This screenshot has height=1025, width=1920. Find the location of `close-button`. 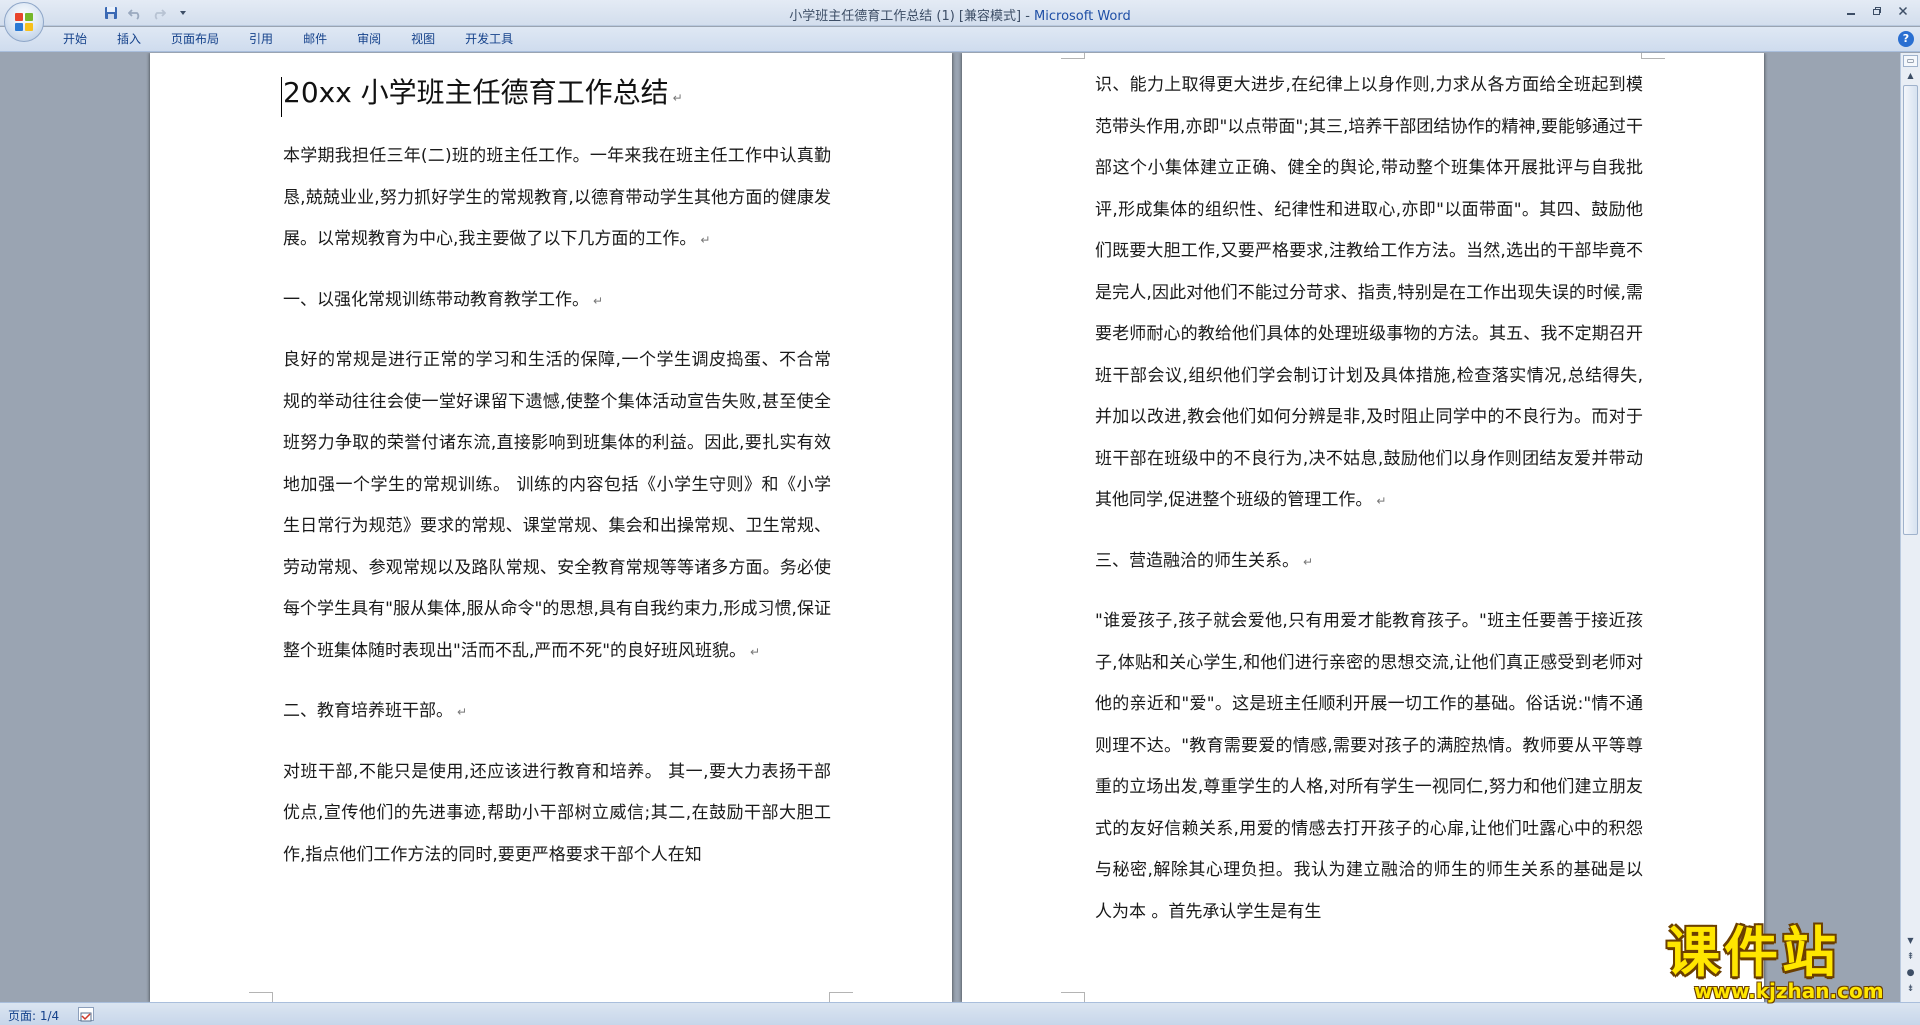

close-button is located at coordinates (1903, 11).